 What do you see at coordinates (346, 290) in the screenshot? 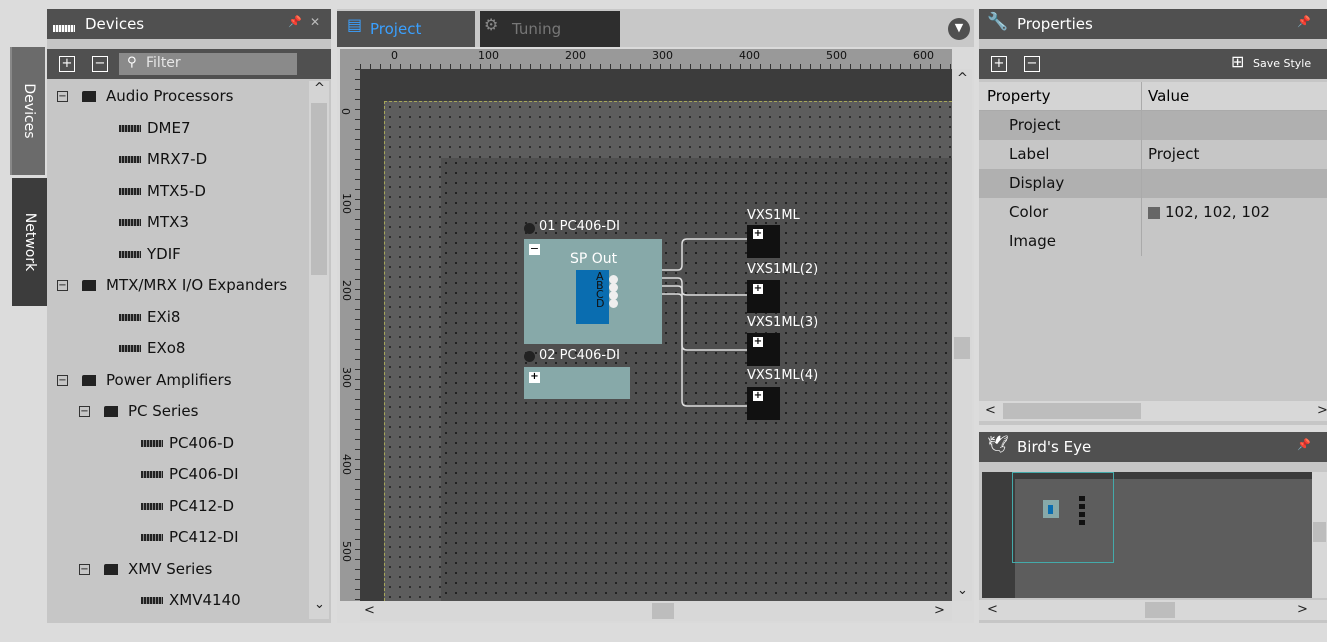
I see `ruler-v-tick: 200` at bounding box center [346, 290].